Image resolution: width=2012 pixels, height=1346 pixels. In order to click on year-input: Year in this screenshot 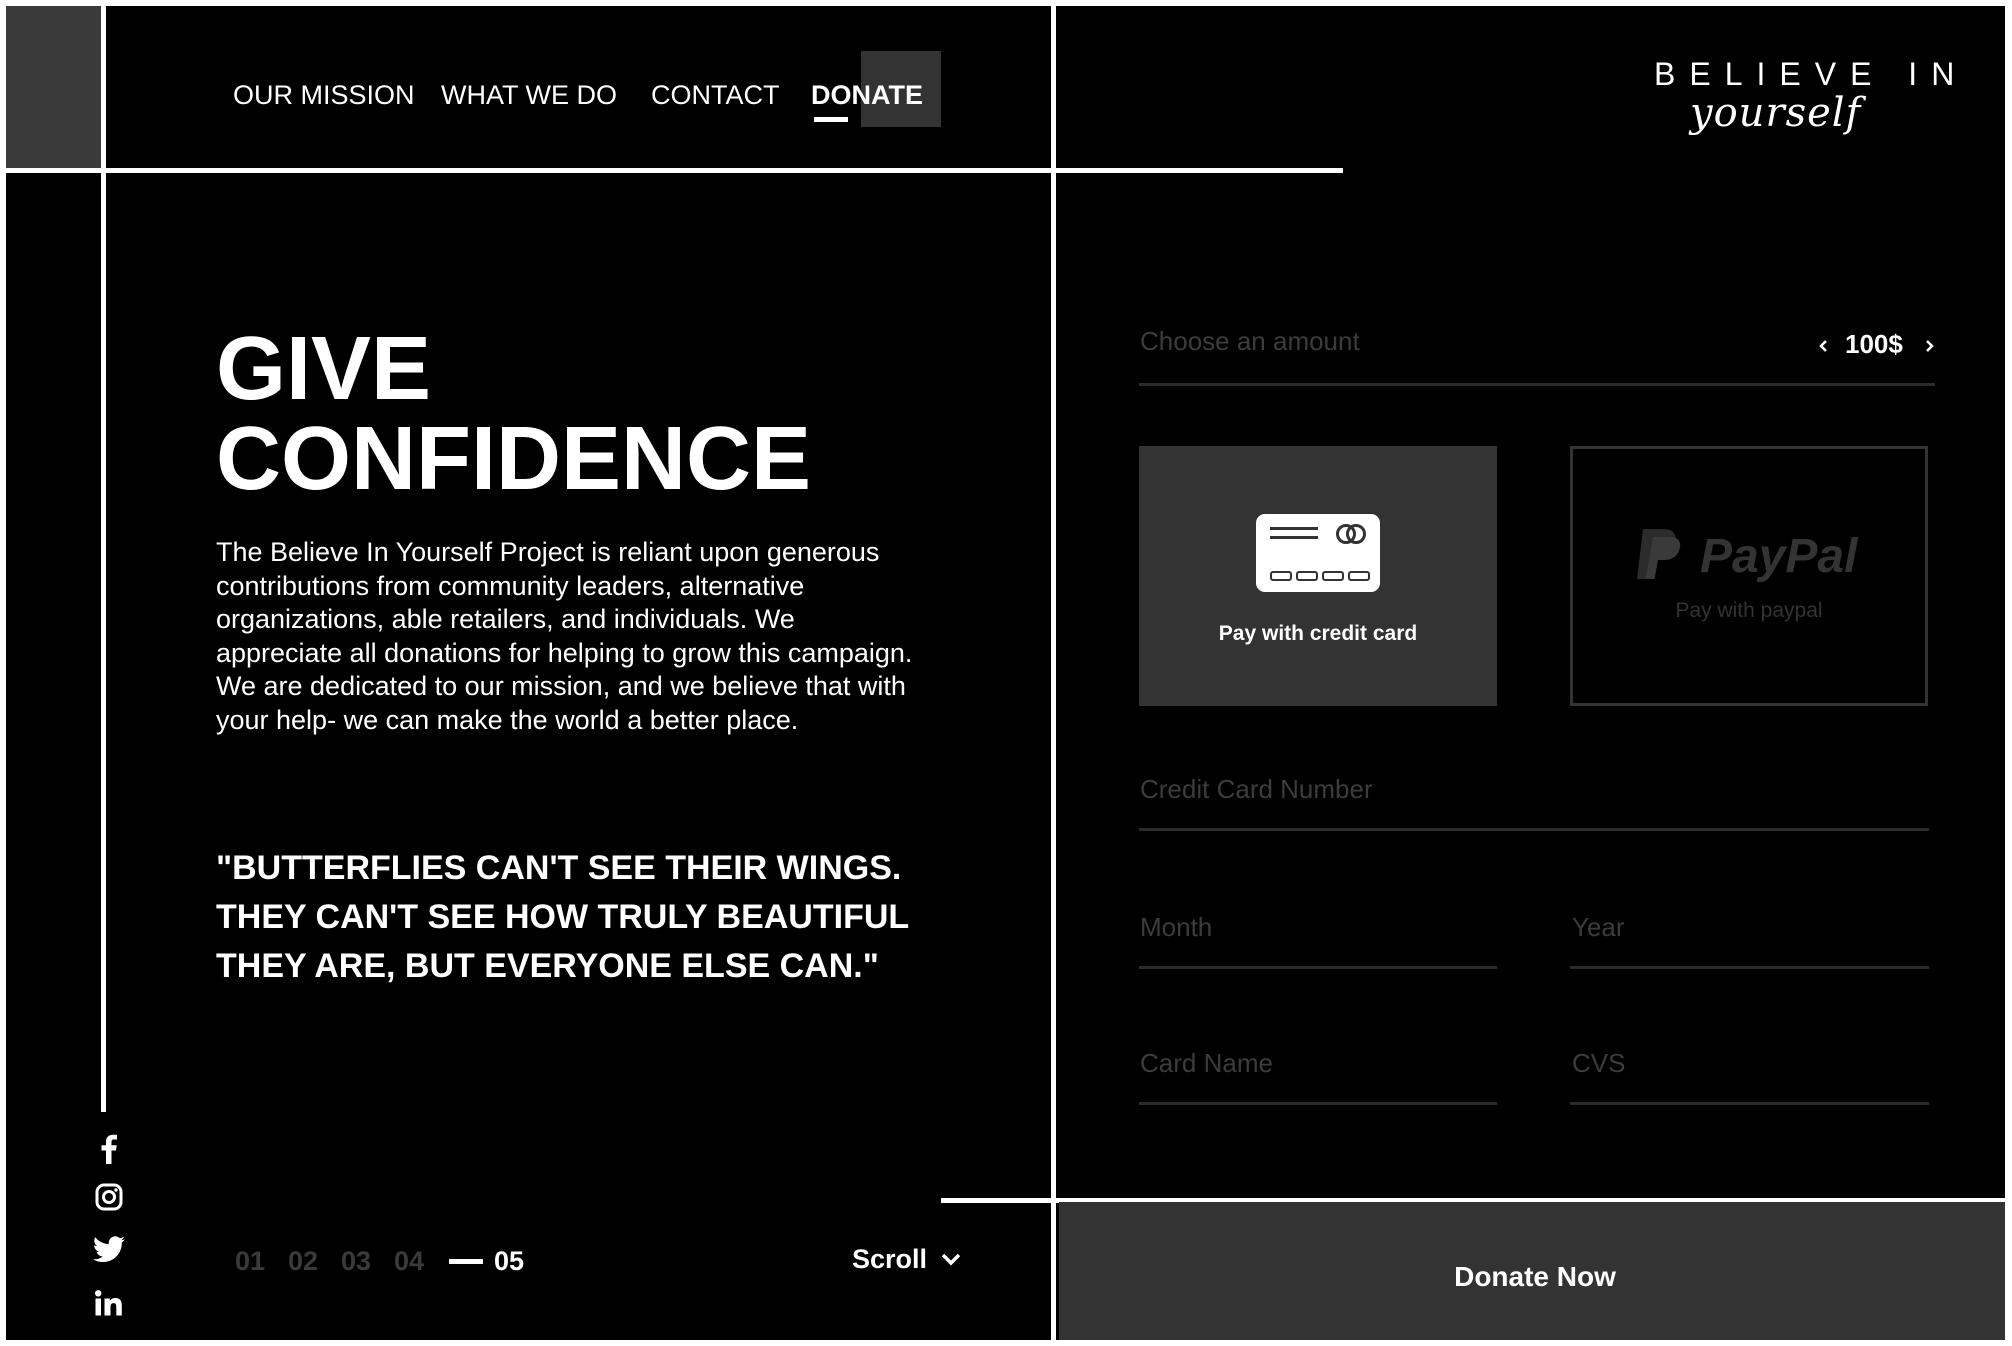, I will do `click(1598, 927)`.